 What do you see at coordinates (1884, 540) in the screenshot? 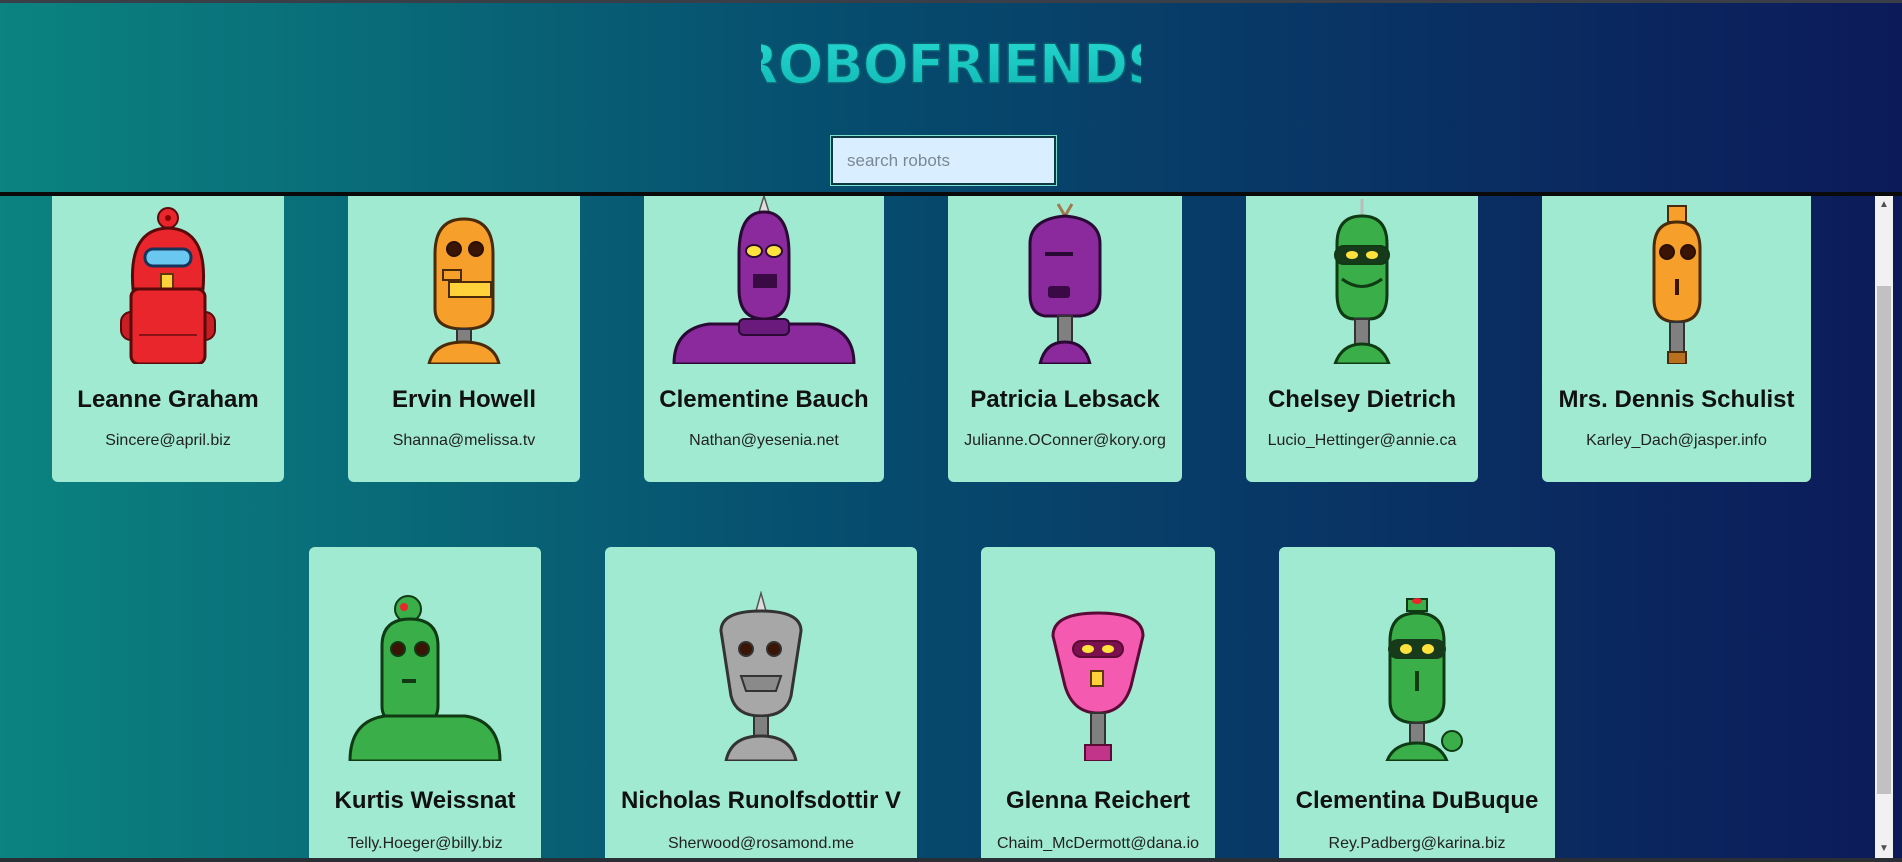
I see `scrollbar-thumb` at bounding box center [1884, 540].